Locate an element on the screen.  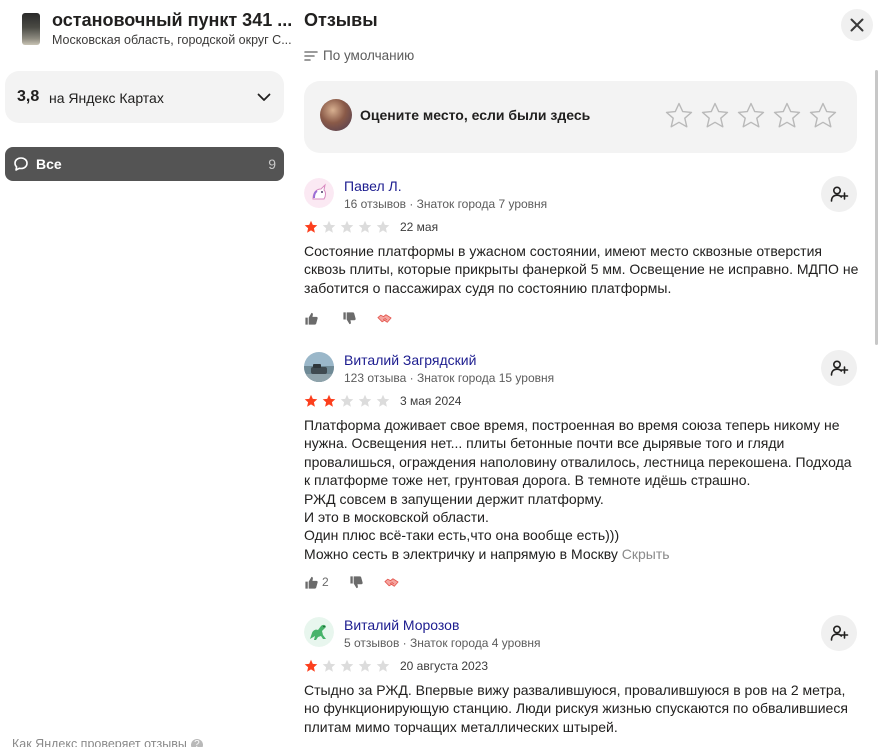
hide-review-link: Скрыть is located at coordinates (646, 554).